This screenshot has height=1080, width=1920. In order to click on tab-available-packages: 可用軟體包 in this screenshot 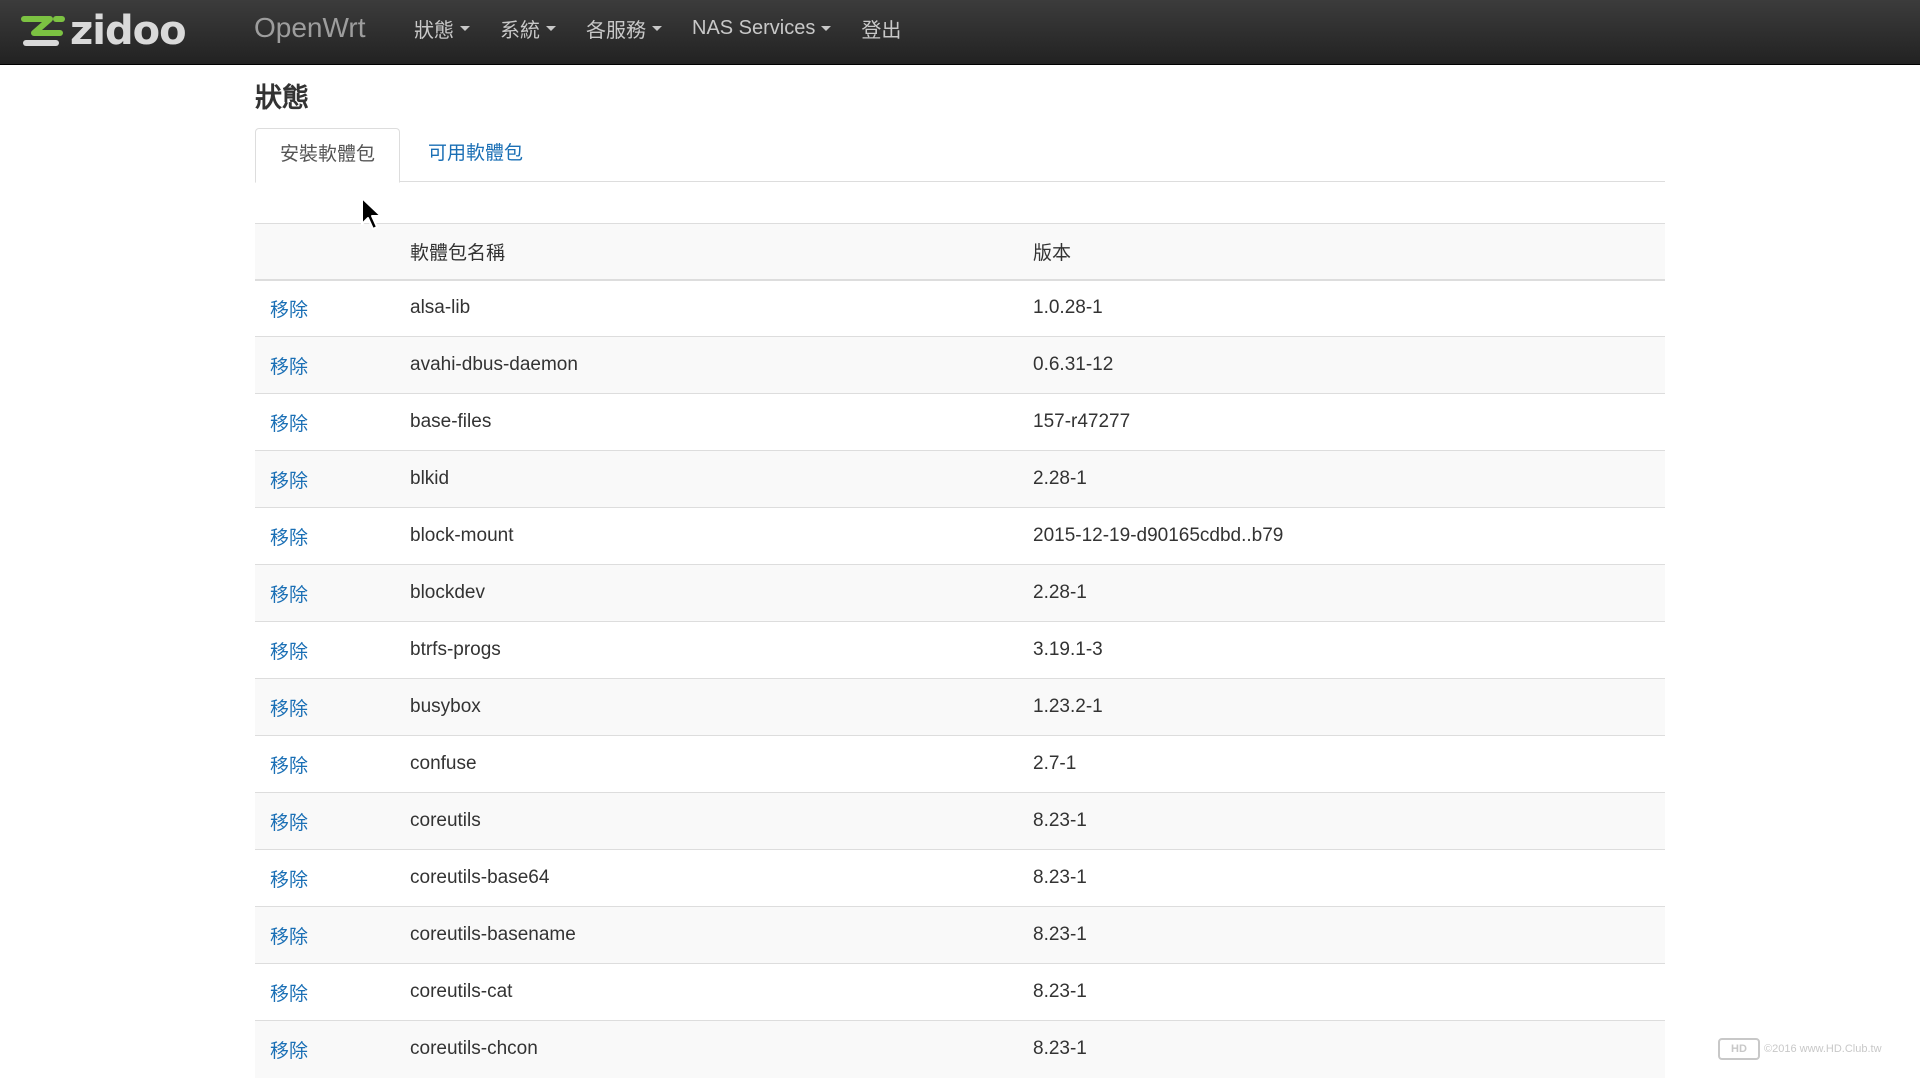, I will do `click(475, 155)`.